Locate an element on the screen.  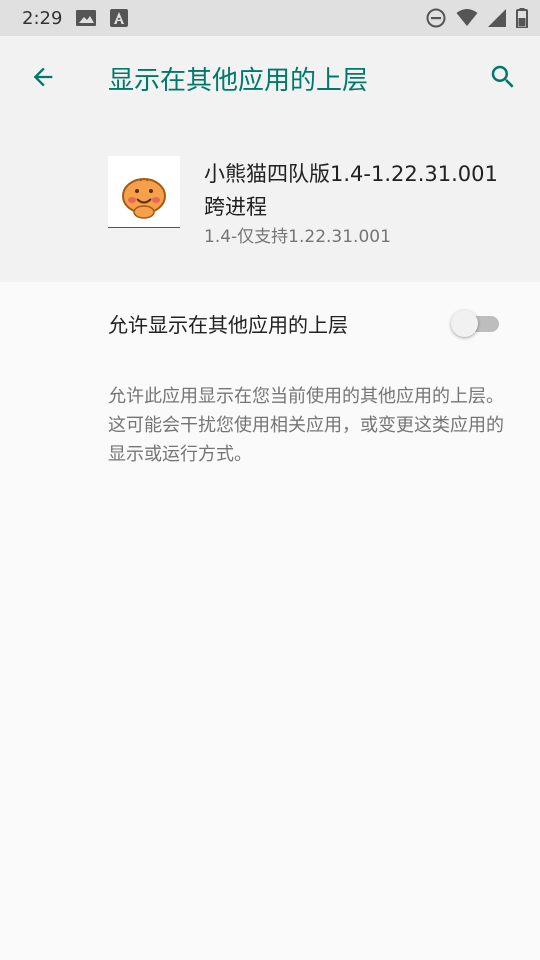
back-arrow-icon is located at coordinates (43, 79).